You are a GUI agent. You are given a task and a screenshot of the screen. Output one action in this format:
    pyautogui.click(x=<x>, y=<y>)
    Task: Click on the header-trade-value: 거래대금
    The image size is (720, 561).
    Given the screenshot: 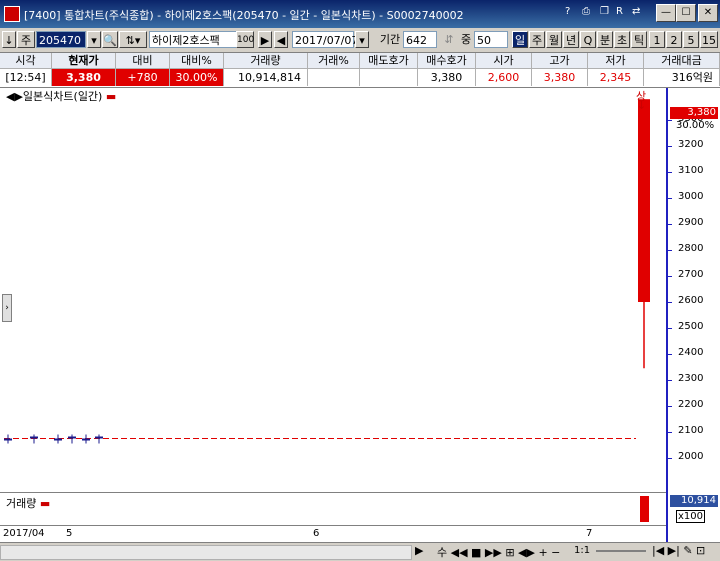 What is the action you would take?
    pyautogui.click(x=682, y=61)
    